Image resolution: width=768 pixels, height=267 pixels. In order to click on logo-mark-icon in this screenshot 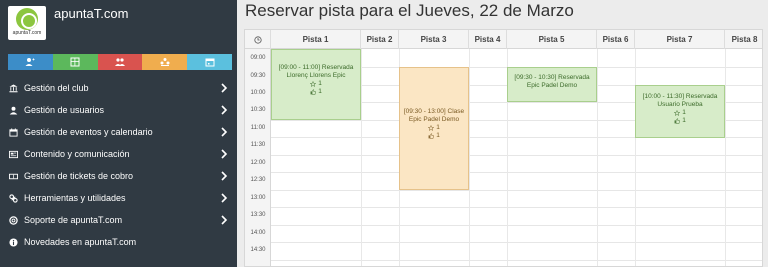, I will do `click(27, 19)`.